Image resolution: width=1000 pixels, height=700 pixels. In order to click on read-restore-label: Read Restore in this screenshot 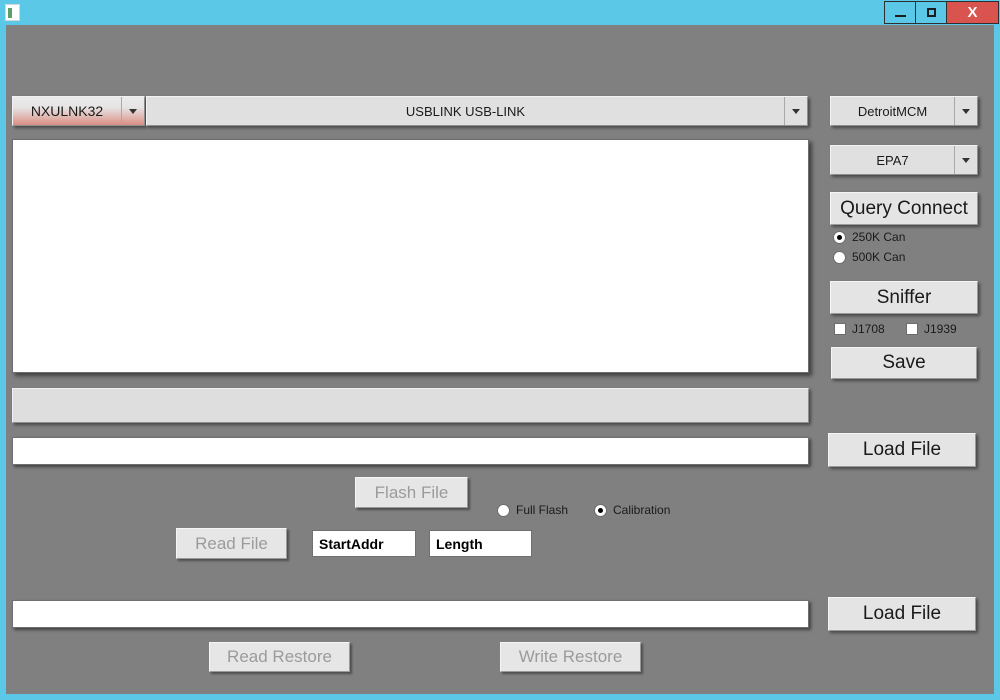, I will do `click(279, 656)`.